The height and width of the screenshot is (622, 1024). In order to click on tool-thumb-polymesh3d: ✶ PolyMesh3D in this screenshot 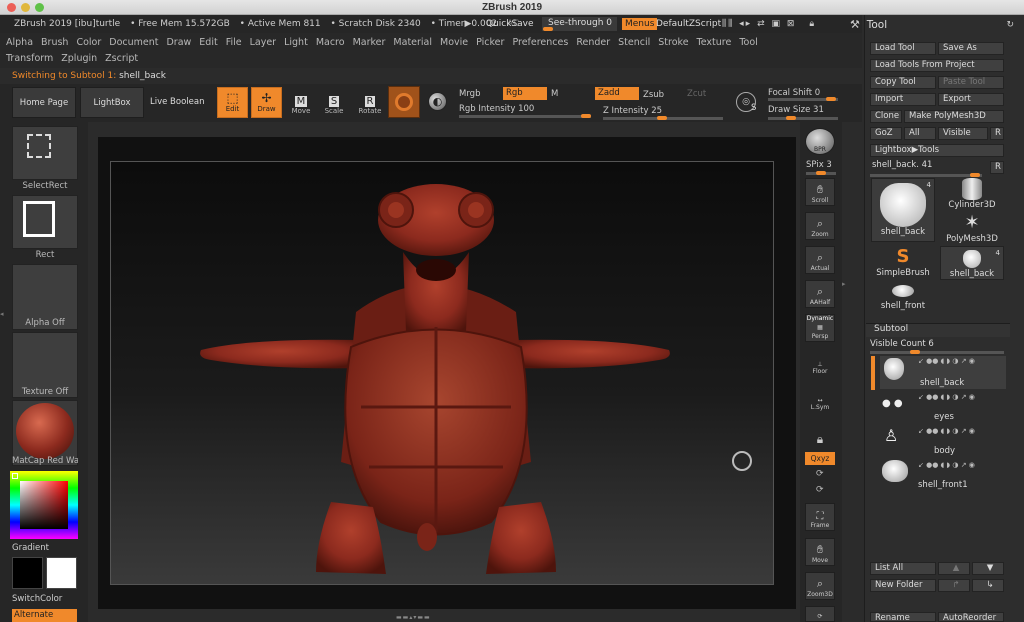, I will do `click(972, 229)`.